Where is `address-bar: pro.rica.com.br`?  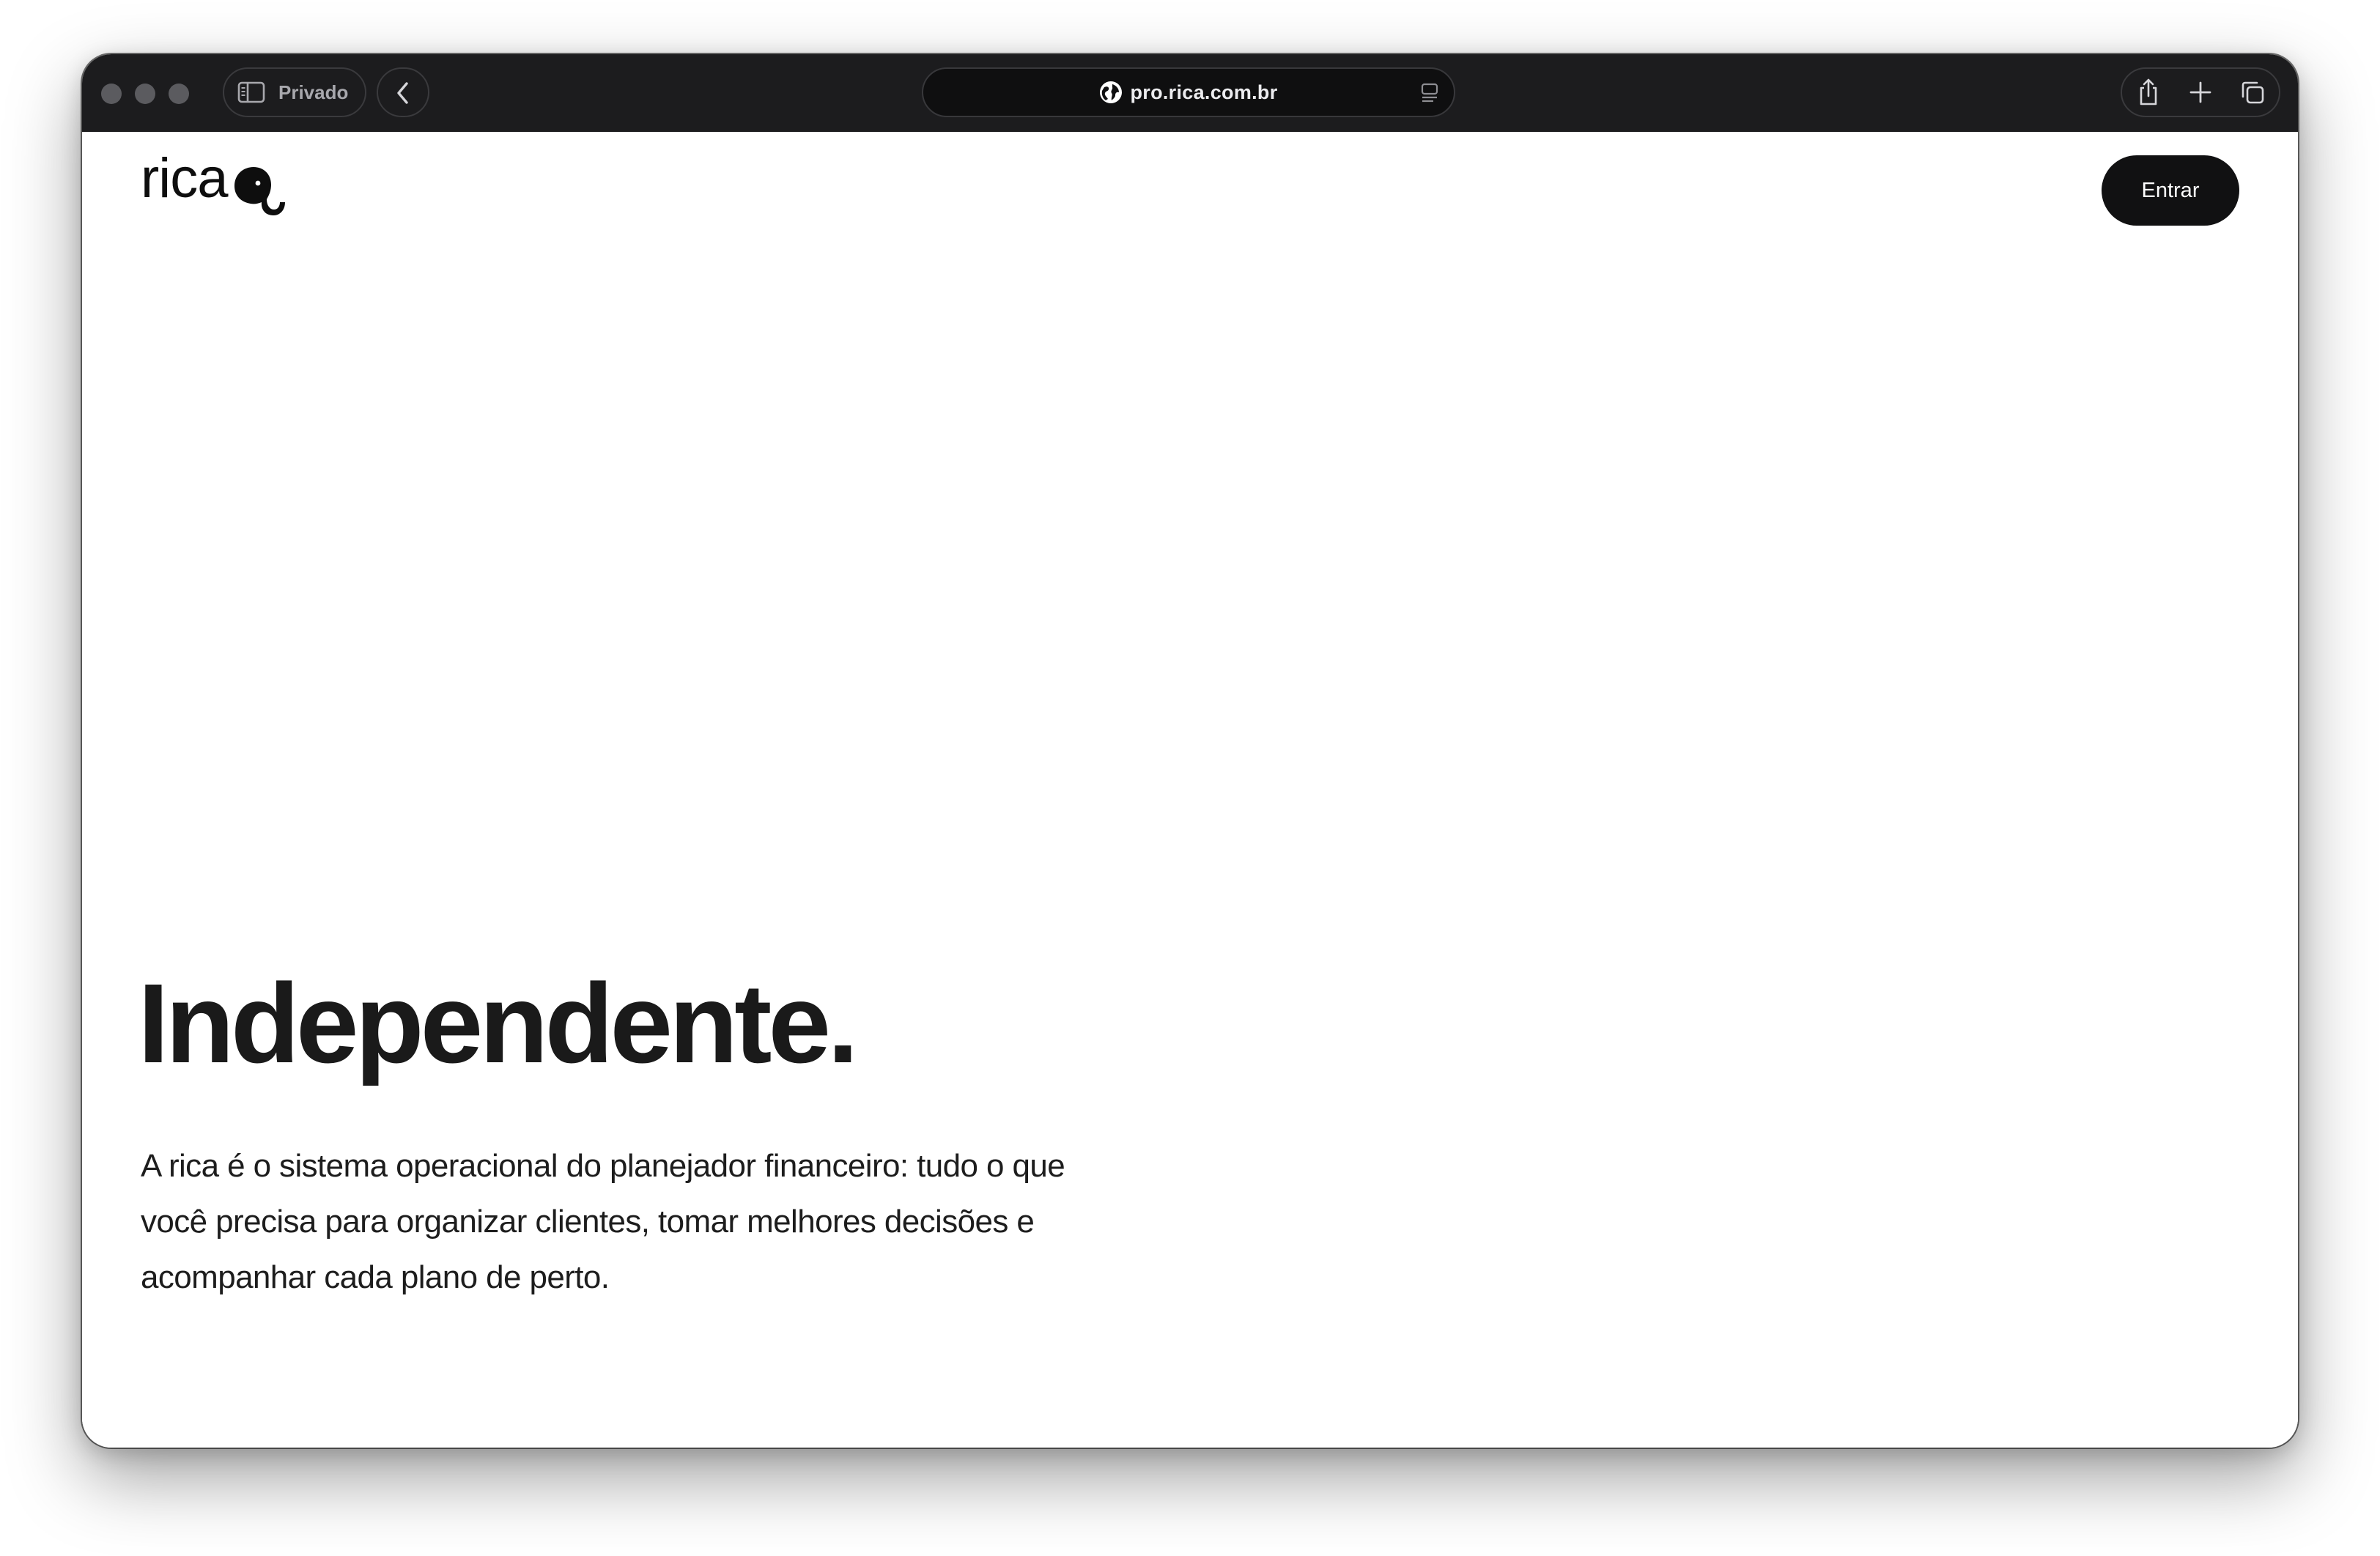 address-bar: pro.rica.com.br is located at coordinates (1188, 92).